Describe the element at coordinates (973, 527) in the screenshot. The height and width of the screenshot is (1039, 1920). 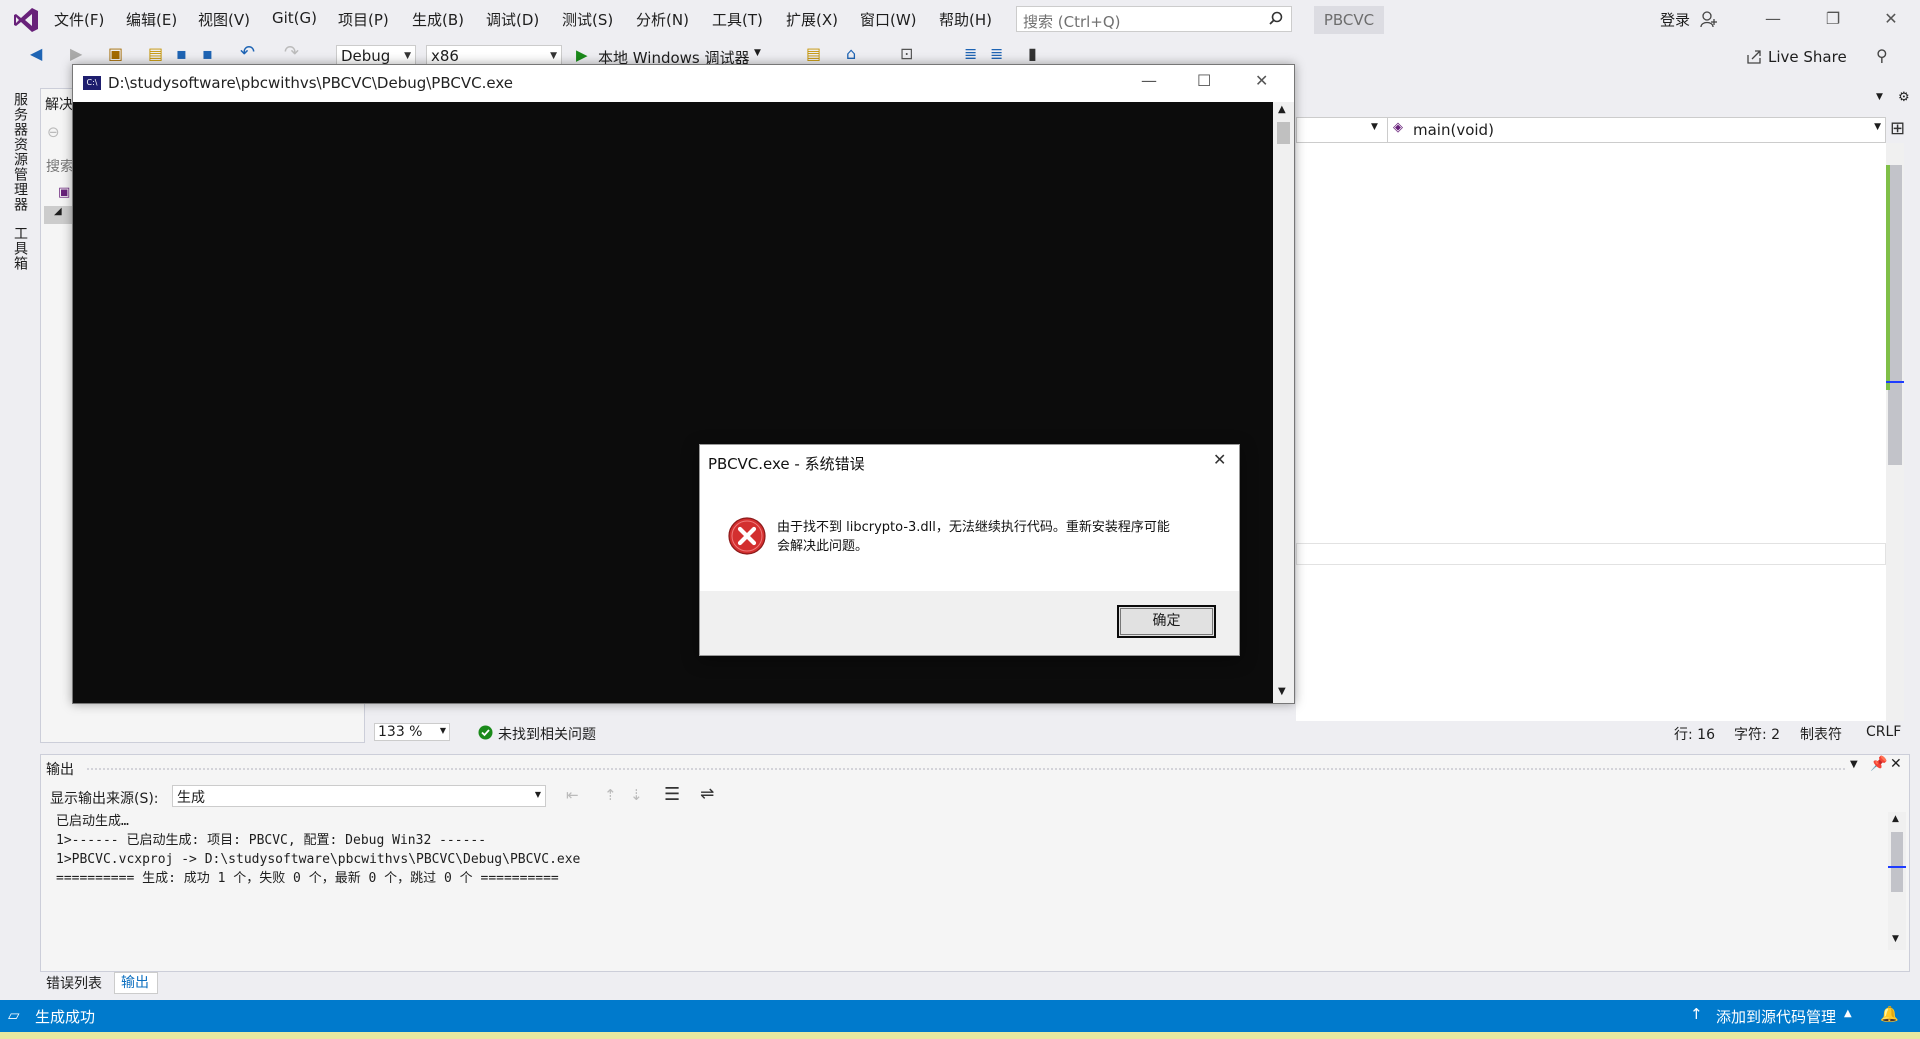
I see `dialog-message-line: 由于找不到 libcrypto-3.dll，无法继续执行代码。重新安装程序可能` at that location.